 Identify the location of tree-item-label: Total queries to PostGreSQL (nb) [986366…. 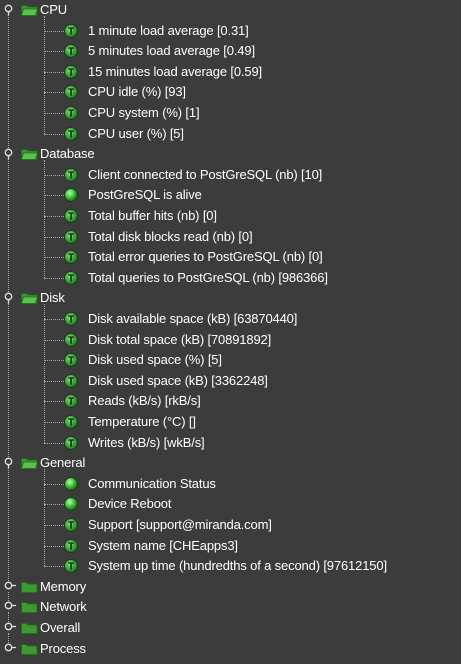
(208, 277).